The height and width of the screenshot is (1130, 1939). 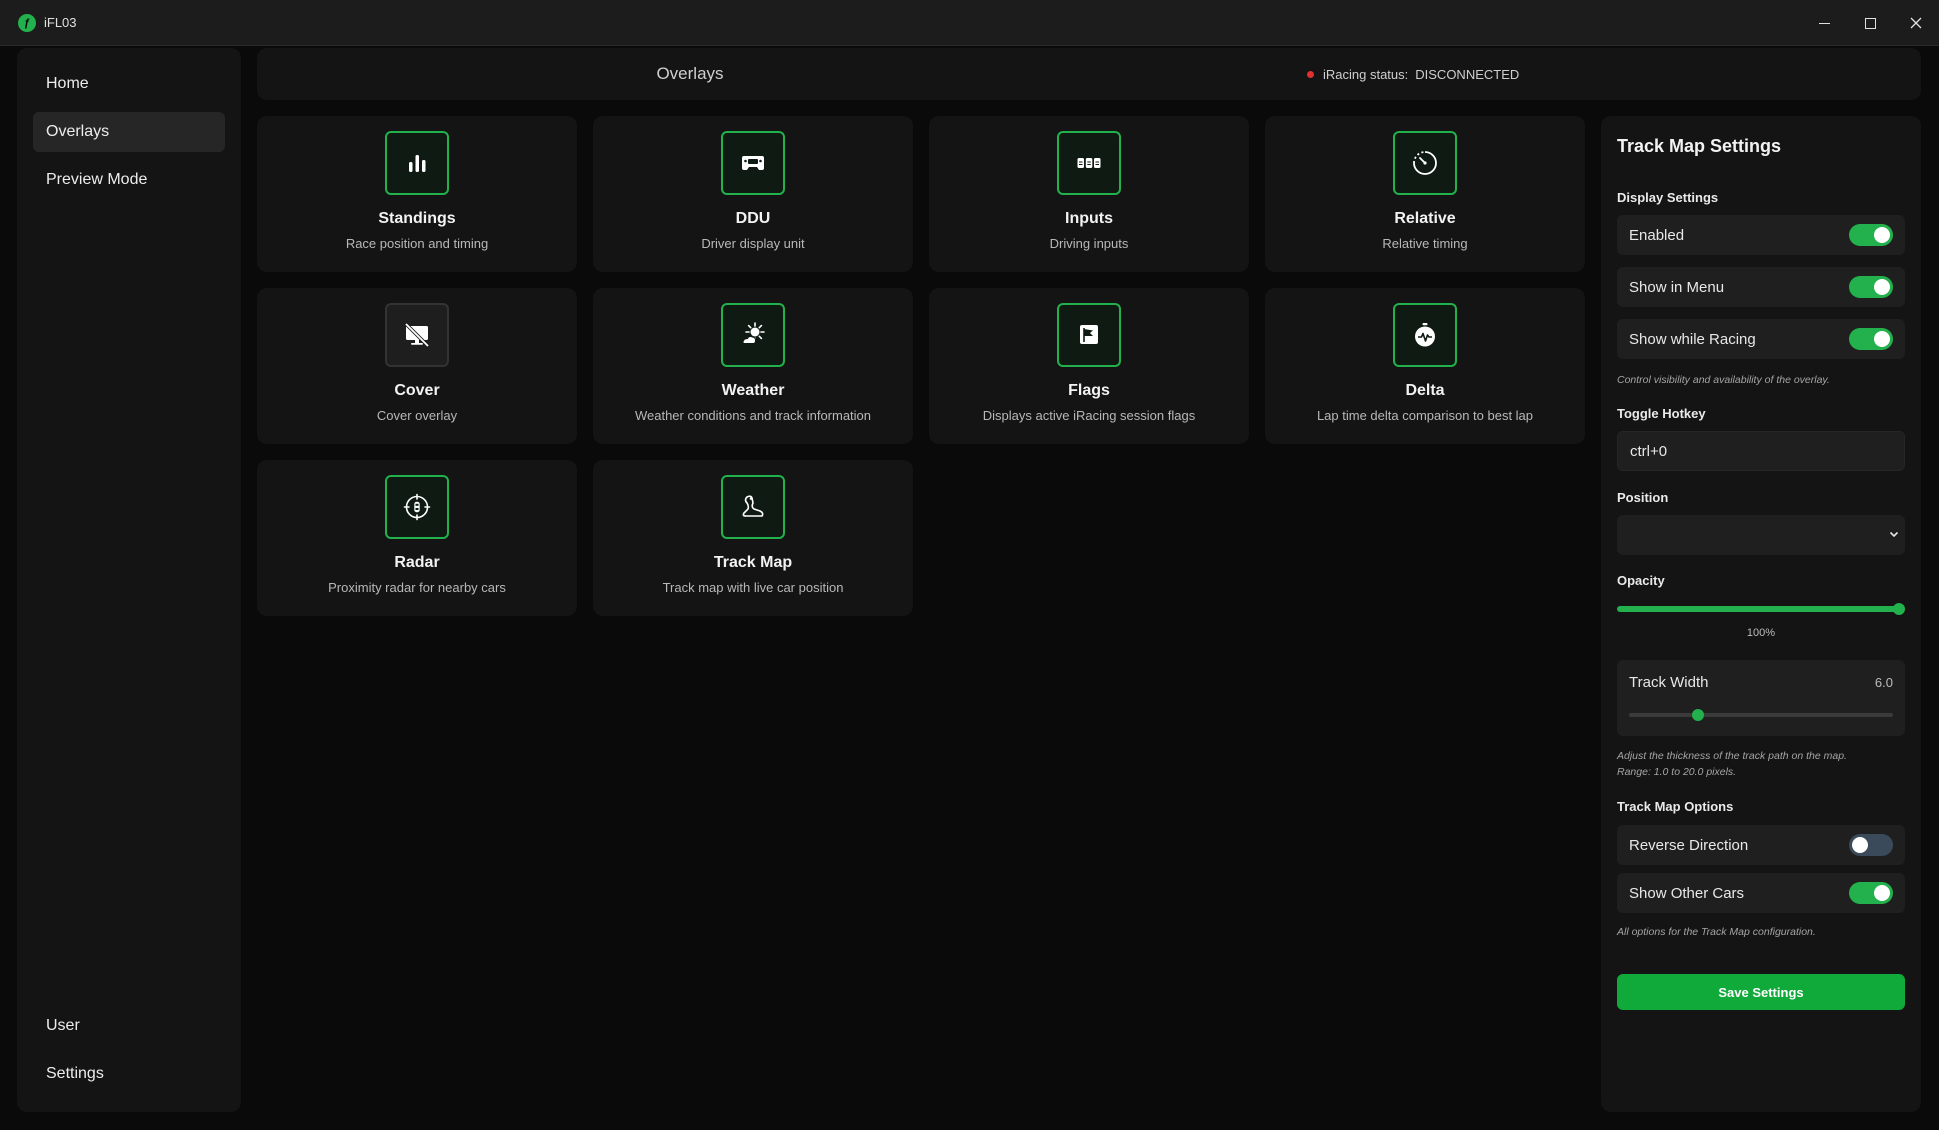 What do you see at coordinates (1689, 845) in the screenshot?
I see `toggle-label: Reverse Direction` at bounding box center [1689, 845].